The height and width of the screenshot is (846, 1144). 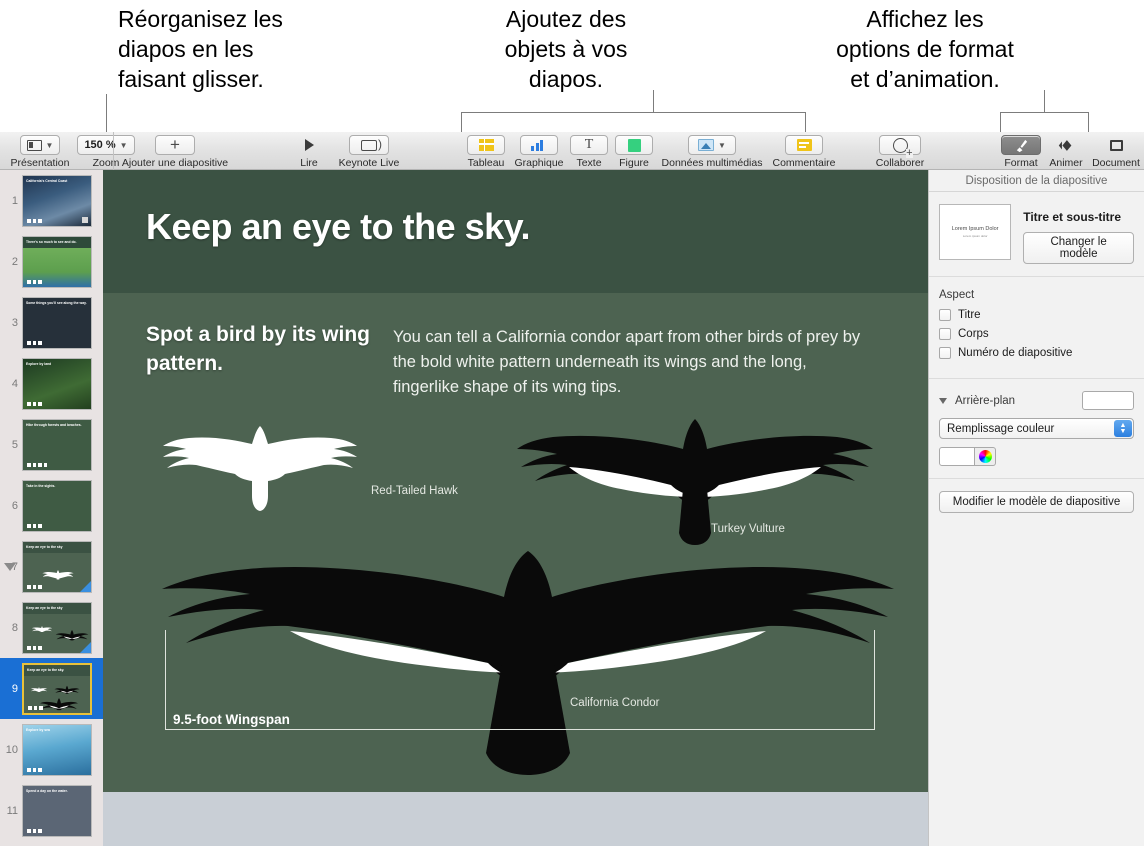 I want to click on insert-text-button-box: T, so click(x=589, y=145).